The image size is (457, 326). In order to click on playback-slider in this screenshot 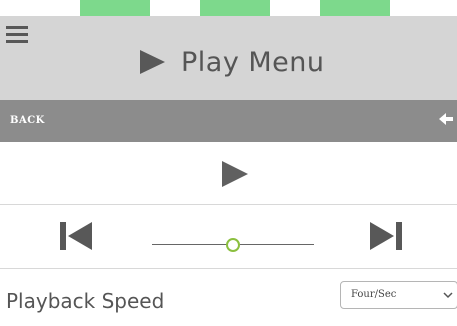, I will do `click(233, 245)`.